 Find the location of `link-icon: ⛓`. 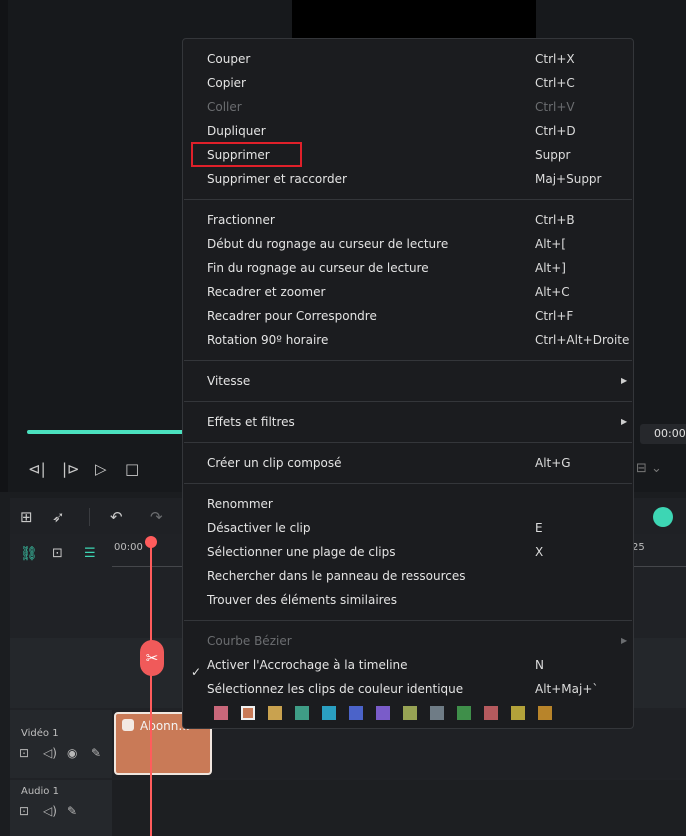

link-icon: ⛓ is located at coordinates (29, 554).